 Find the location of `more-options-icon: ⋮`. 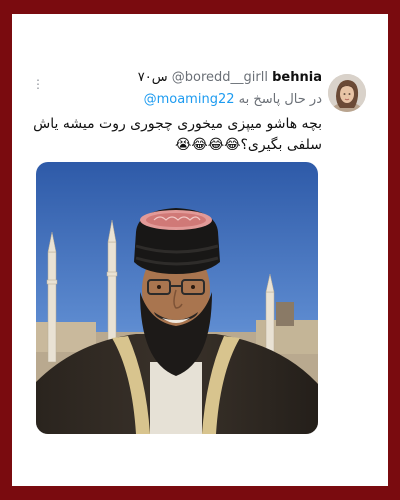

more-options-icon: ⋮ is located at coordinates (38, 84).